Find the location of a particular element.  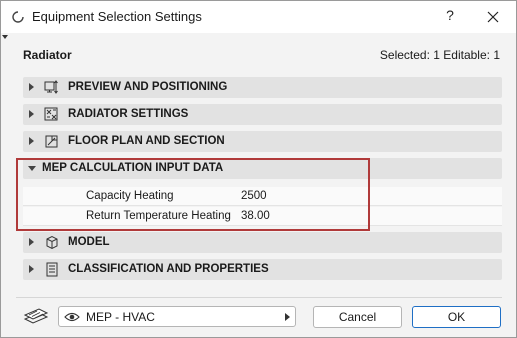

close-button is located at coordinates (493, 17).